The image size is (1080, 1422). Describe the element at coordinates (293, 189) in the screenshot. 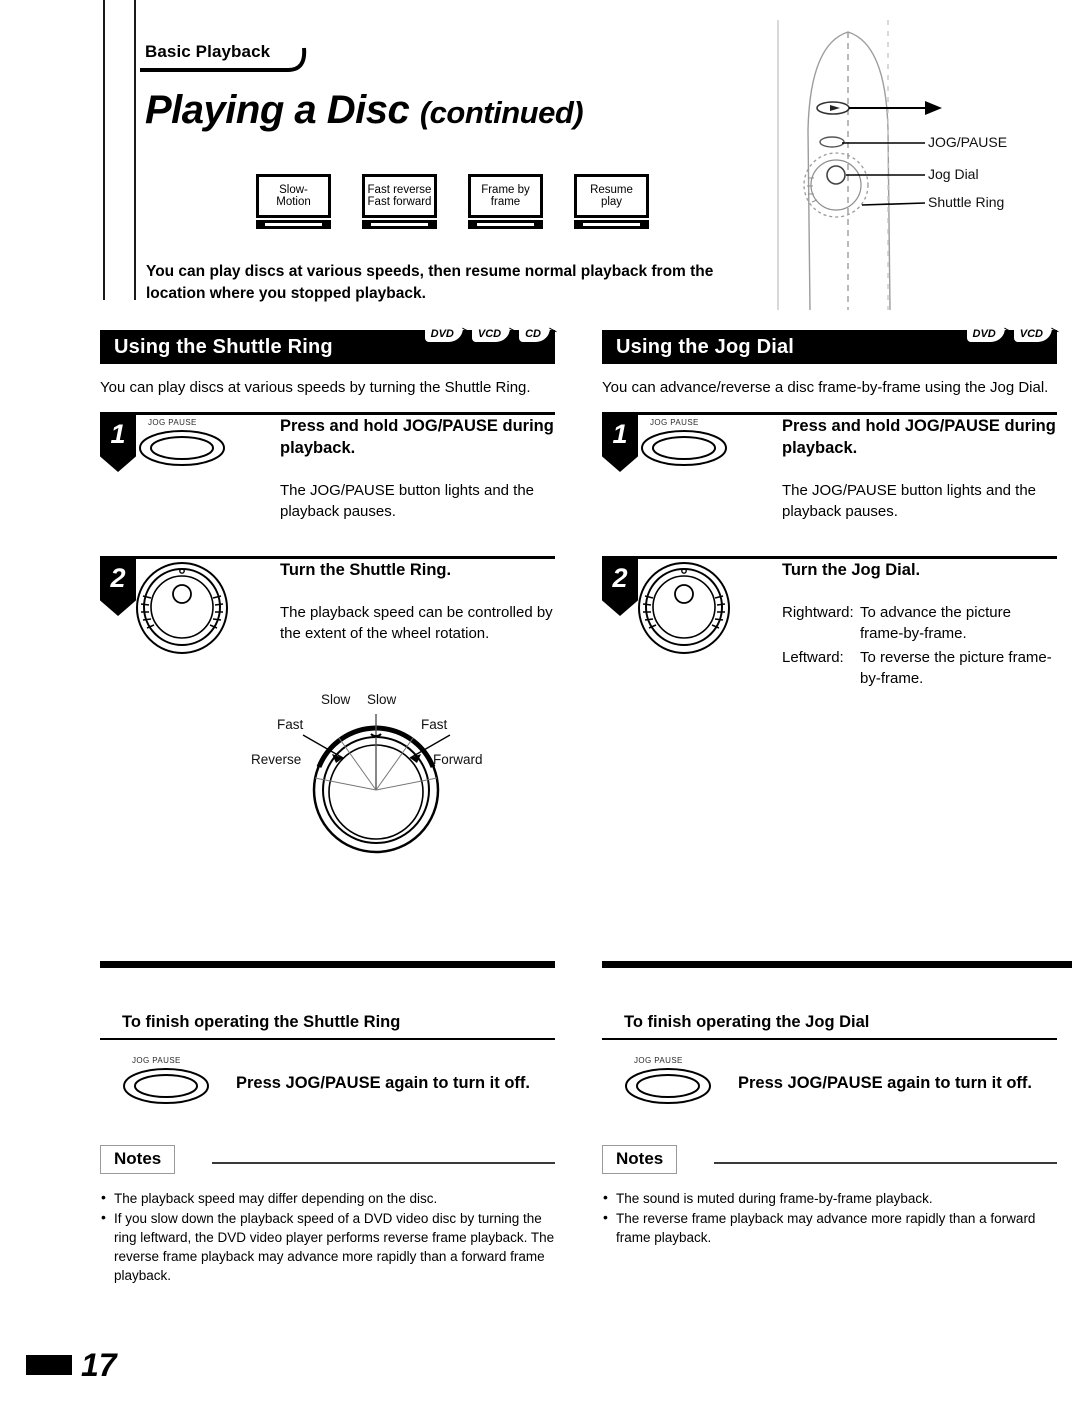

I see `feature-label-line1: Slow-` at that location.